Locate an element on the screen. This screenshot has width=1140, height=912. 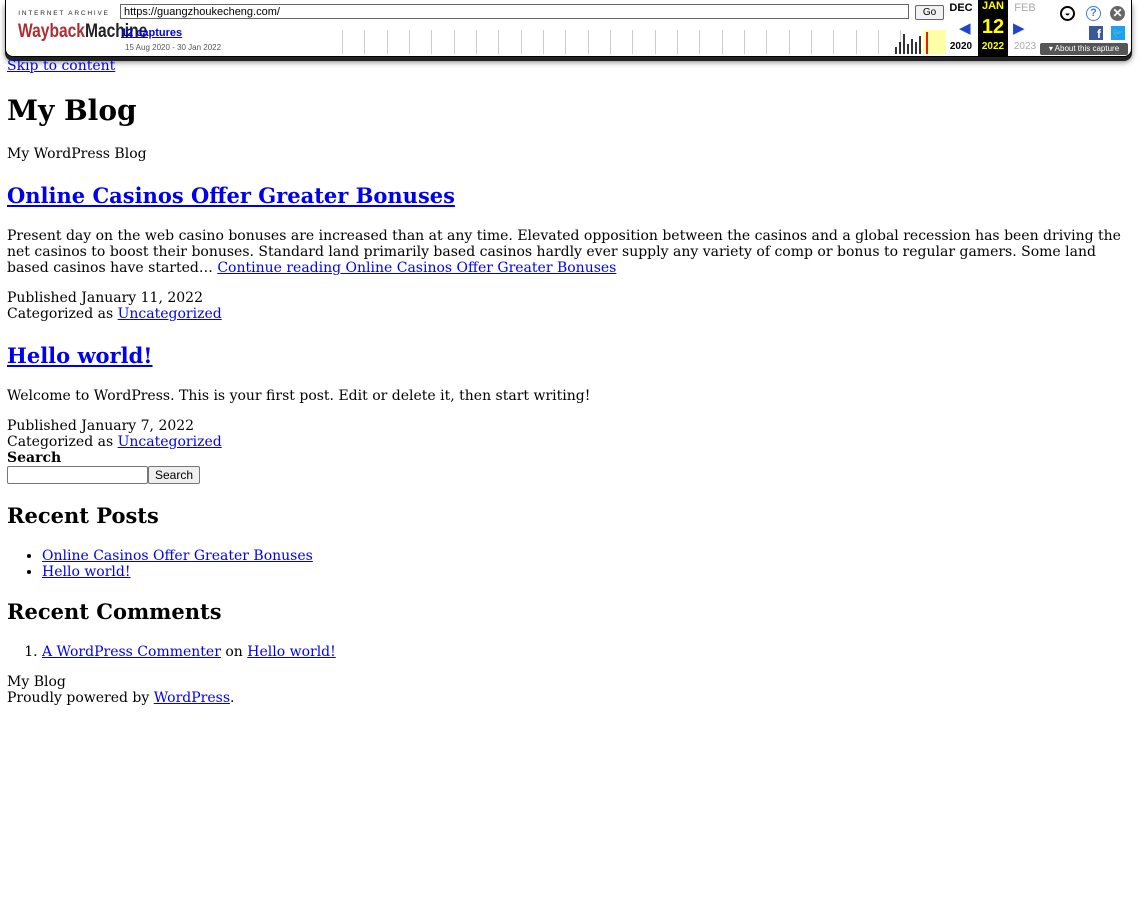
prev-year: 2020 is located at coordinates (961, 46).